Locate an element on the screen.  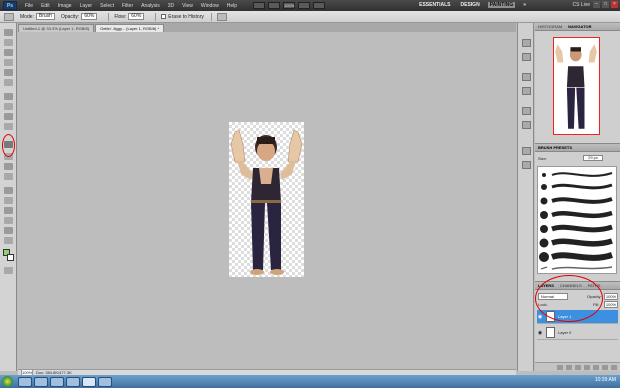
lasso-tool-icon is located at coordinates (8, 52).